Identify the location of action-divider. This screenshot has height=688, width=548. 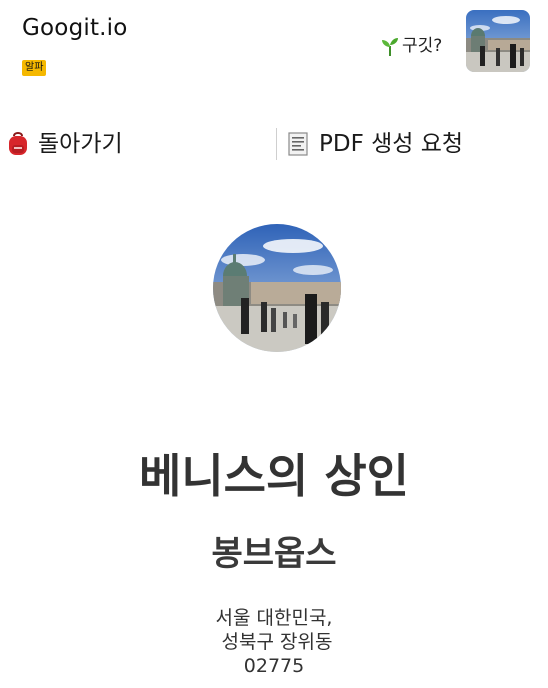
(276, 144).